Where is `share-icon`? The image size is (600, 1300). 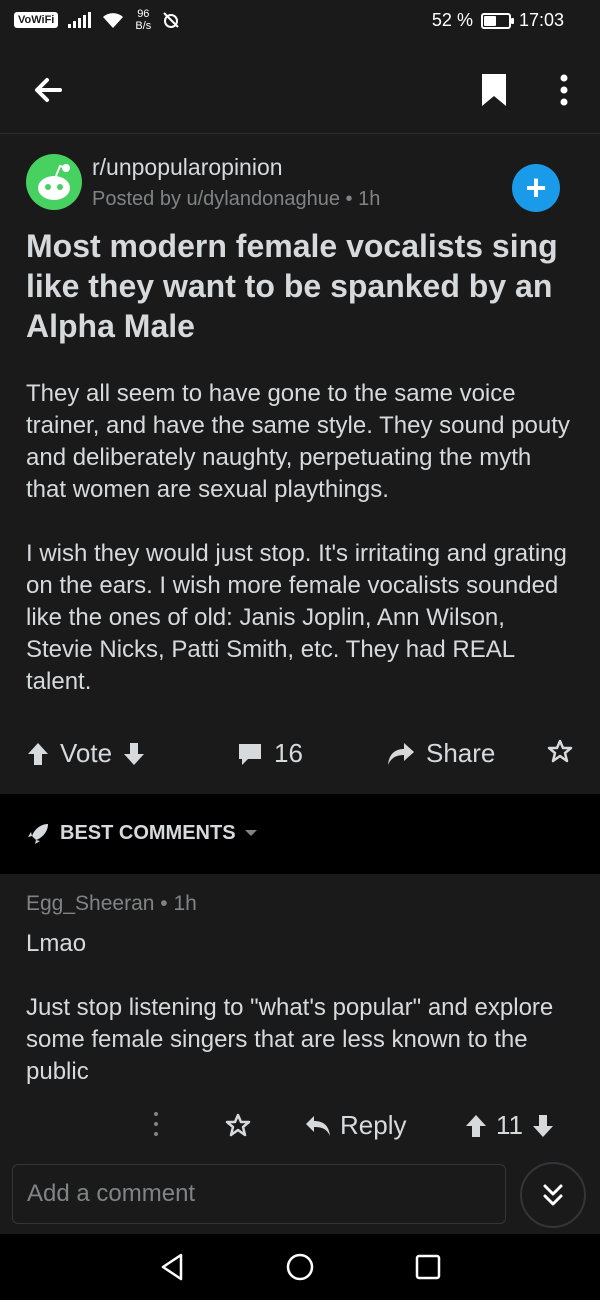 share-icon is located at coordinates (401, 754).